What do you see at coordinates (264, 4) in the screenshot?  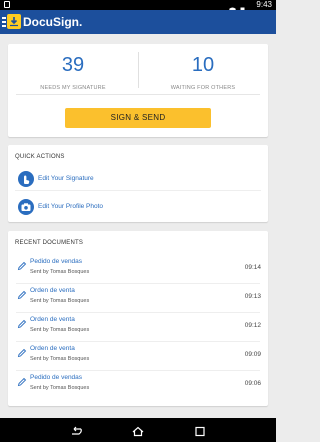 I see `status-time: 9:43` at bounding box center [264, 4].